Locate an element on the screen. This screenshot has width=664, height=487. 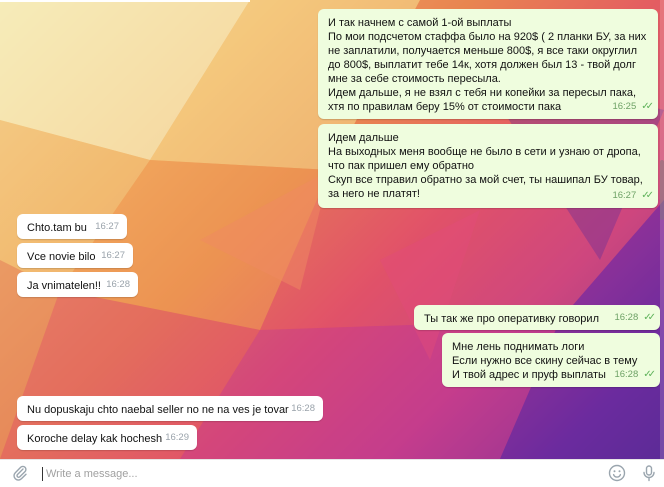
message-meta: 16:27 ✓✓ is located at coordinates (633, 196).